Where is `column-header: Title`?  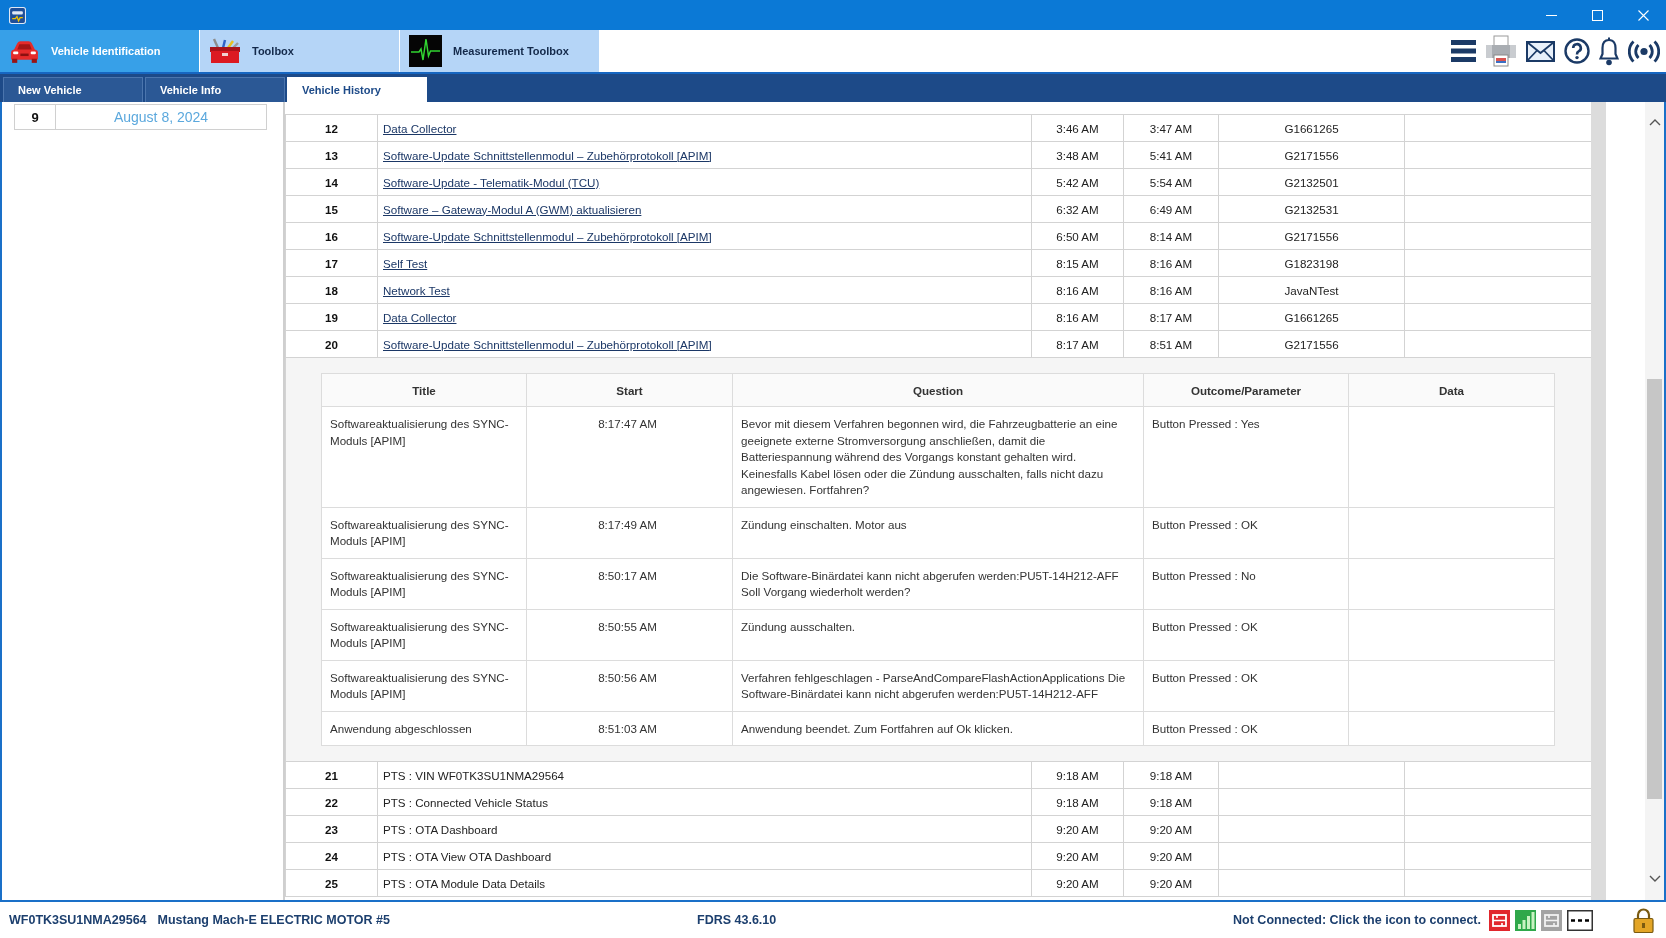
column-header: Title is located at coordinates (424, 390).